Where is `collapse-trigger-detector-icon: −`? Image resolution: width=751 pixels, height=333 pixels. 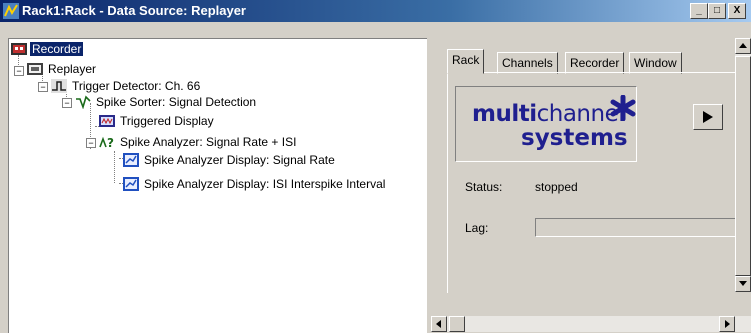
collapse-trigger-detector-icon: − is located at coordinates (43, 87).